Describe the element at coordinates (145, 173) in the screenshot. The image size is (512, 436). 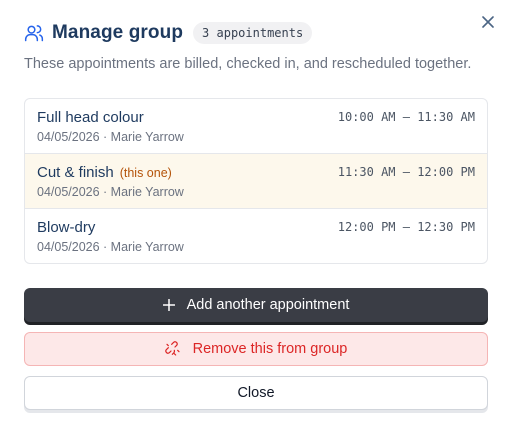
I see `this-one-tag: (this one)` at that location.